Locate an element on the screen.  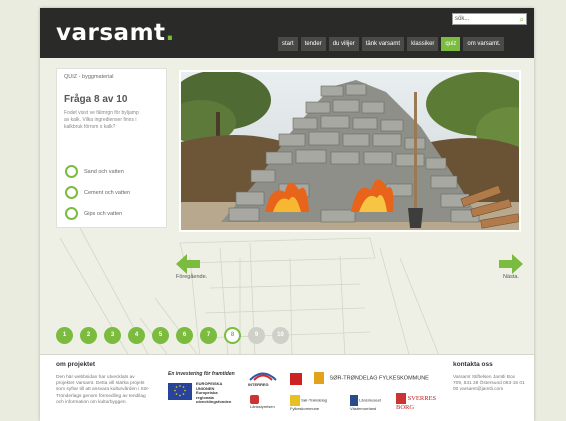
about-title: om projektet is located at coordinates (76, 364).